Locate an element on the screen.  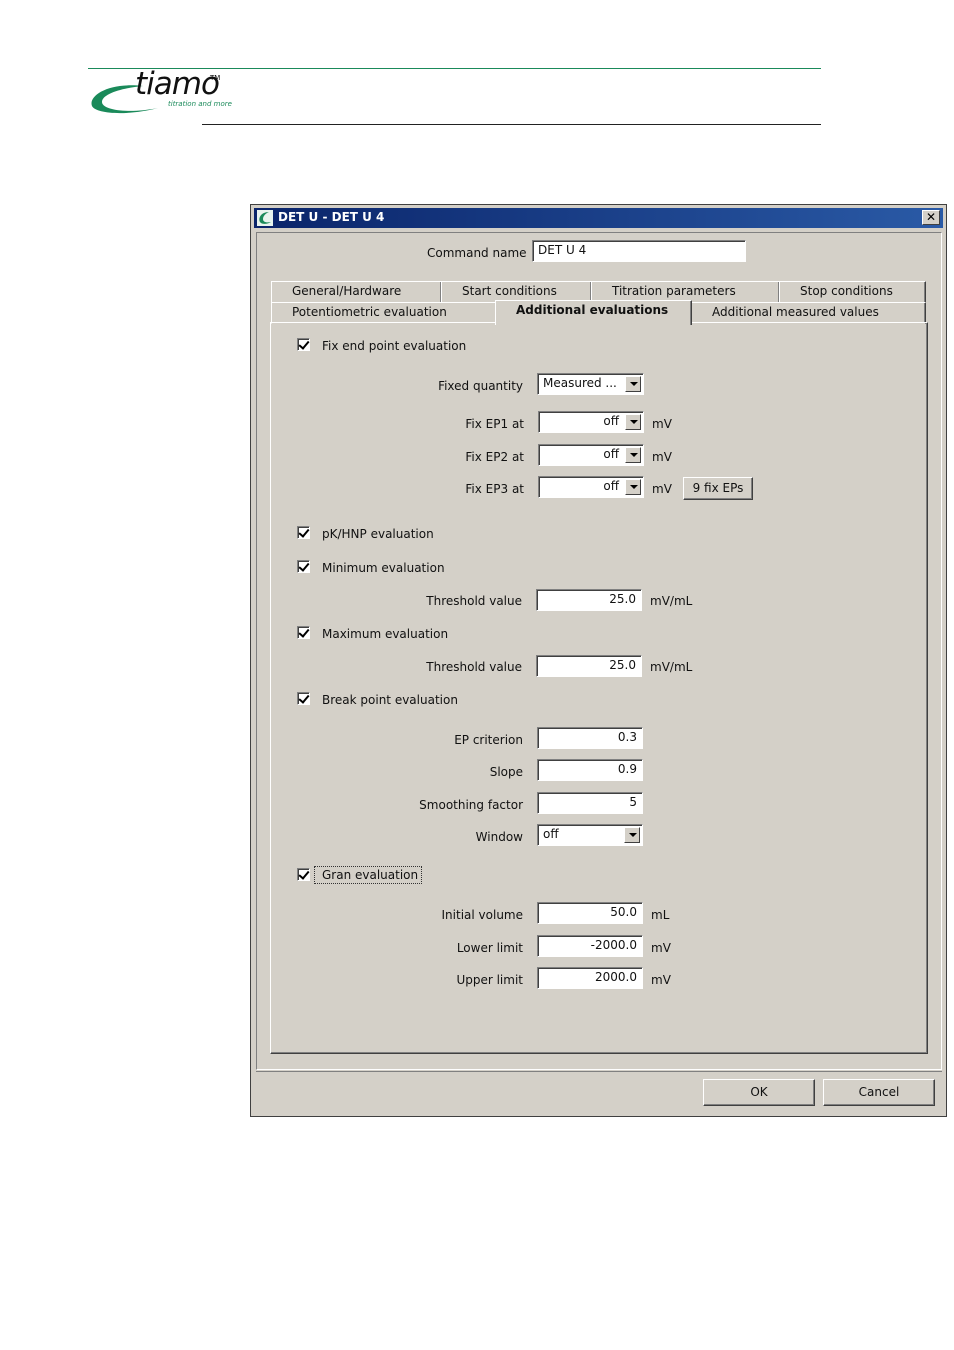
cancel-button: Cancel is located at coordinates (879, 1092).